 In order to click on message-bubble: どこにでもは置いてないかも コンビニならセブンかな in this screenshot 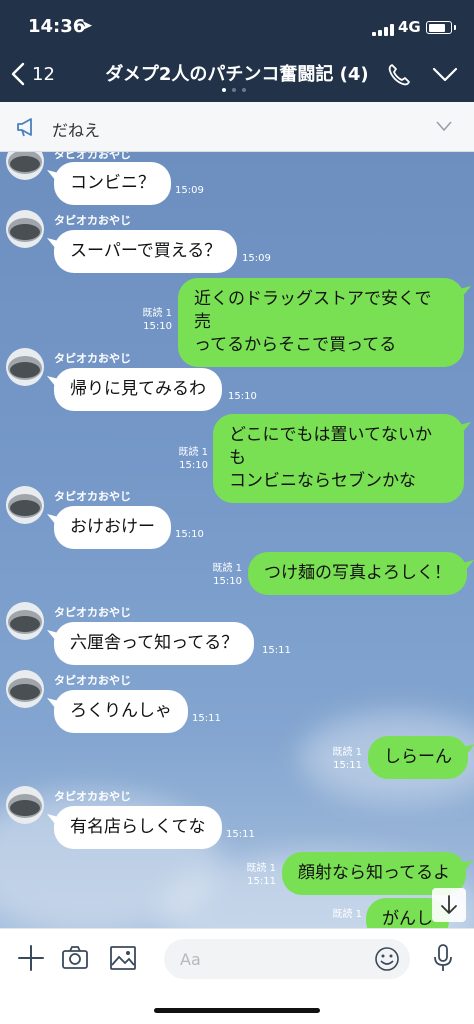, I will do `click(338, 458)`.